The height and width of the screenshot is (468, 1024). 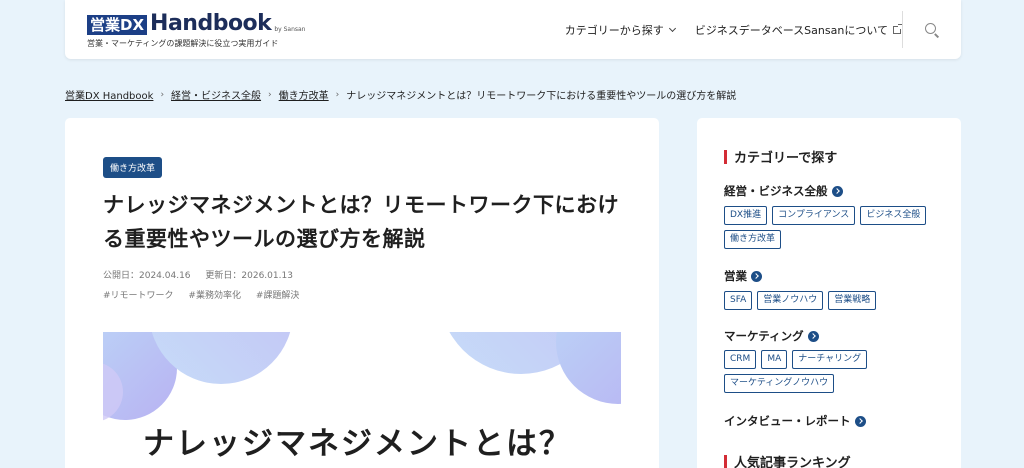 What do you see at coordinates (774, 359) in the screenshot?
I see `chip-ma: MA` at bounding box center [774, 359].